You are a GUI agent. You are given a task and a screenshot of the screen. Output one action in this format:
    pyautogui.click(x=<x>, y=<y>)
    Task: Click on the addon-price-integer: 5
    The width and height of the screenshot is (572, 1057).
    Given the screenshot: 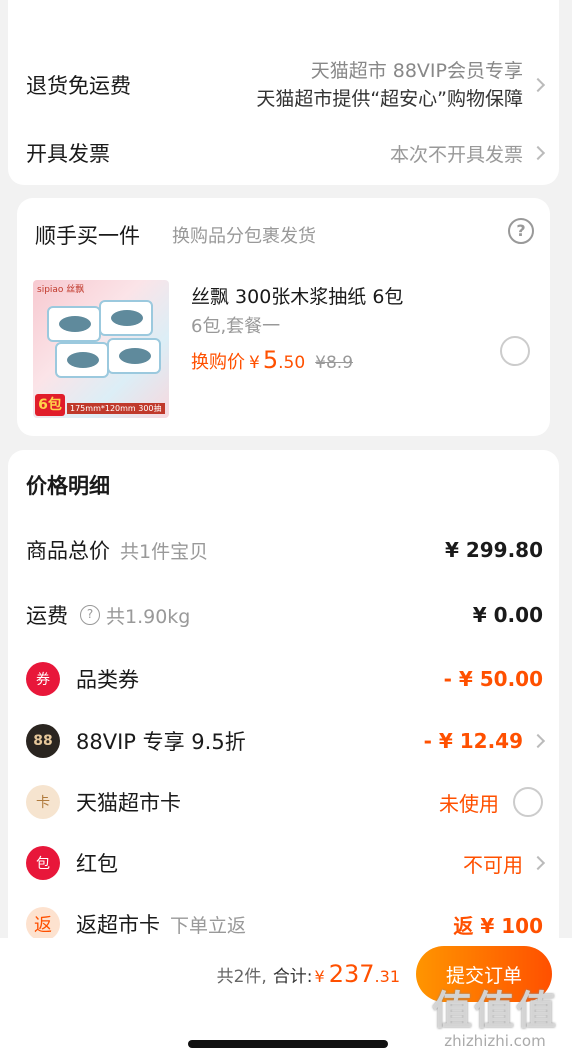 What is the action you would take?
    pyautogui.click(x=270, y=360)
    